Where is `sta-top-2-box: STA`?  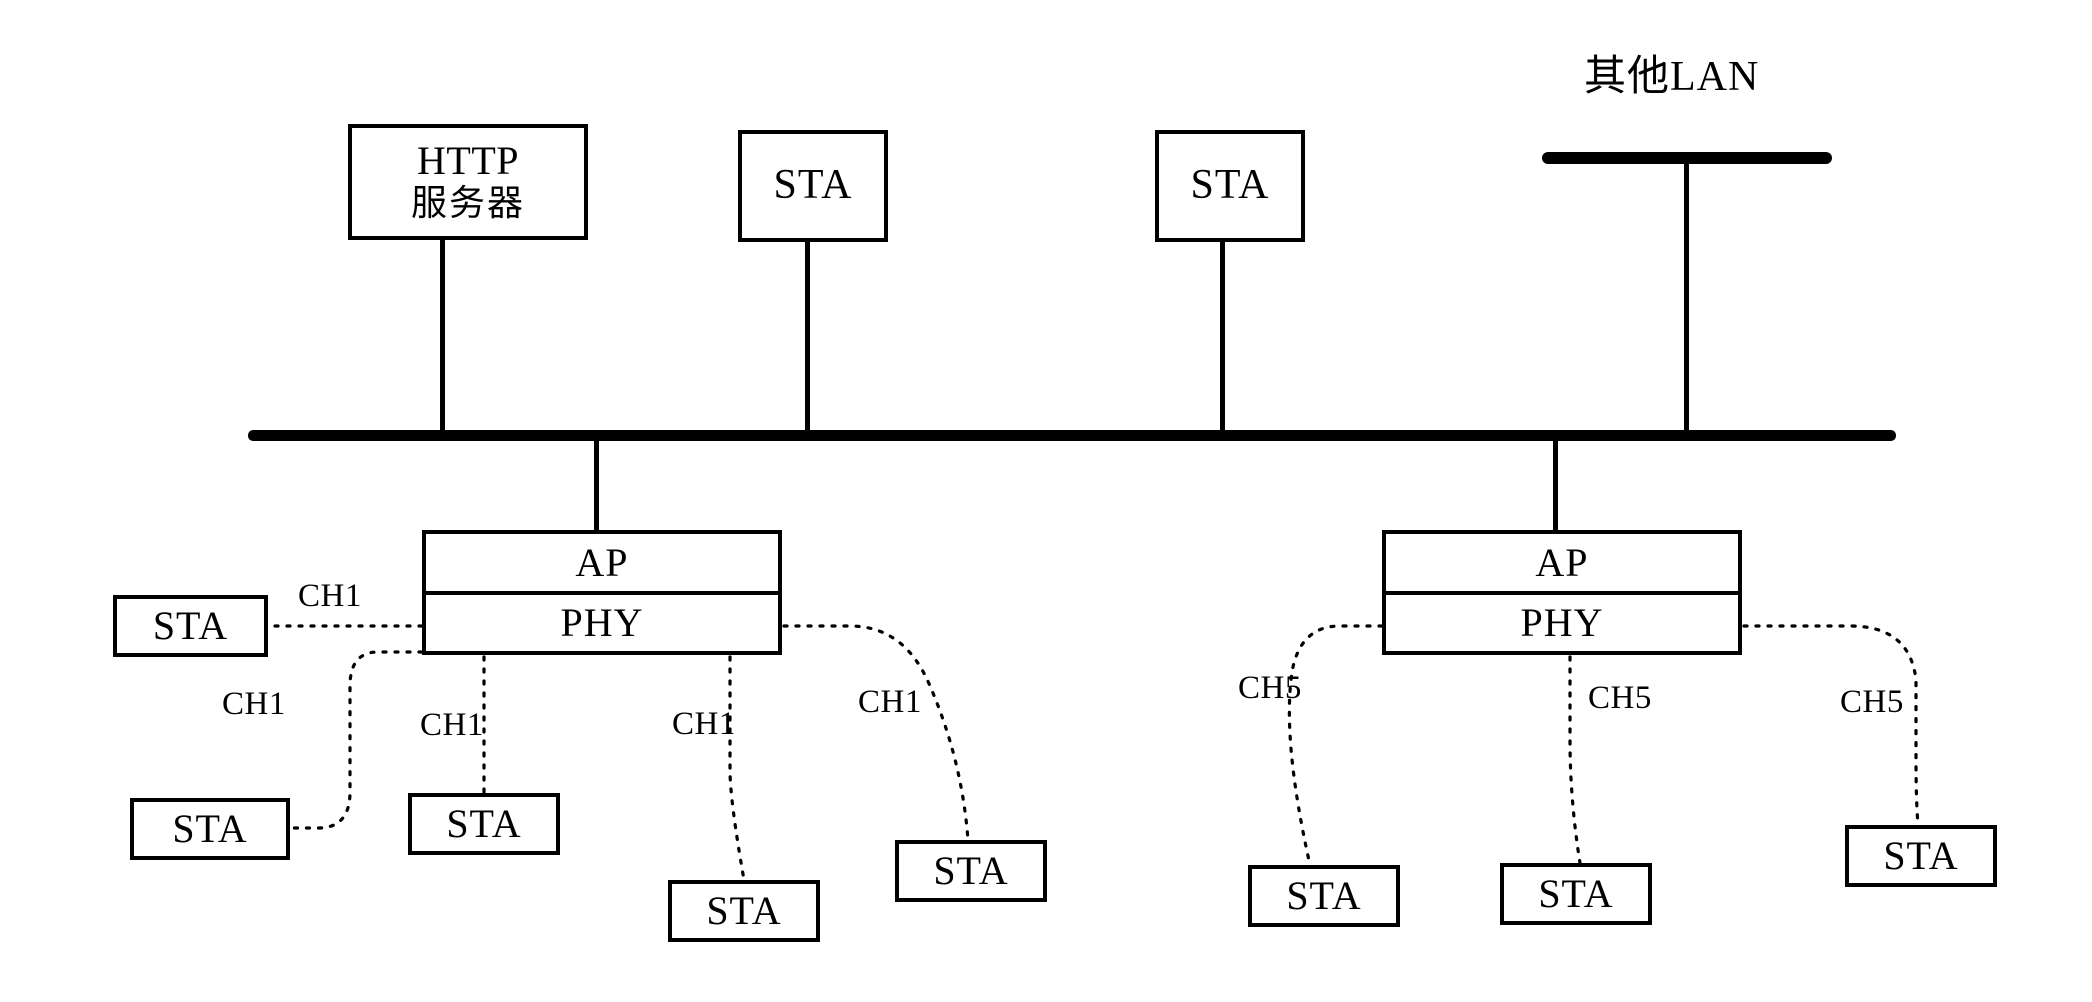
sta-top-2-box: STA is located at coordinates (1230, 186).